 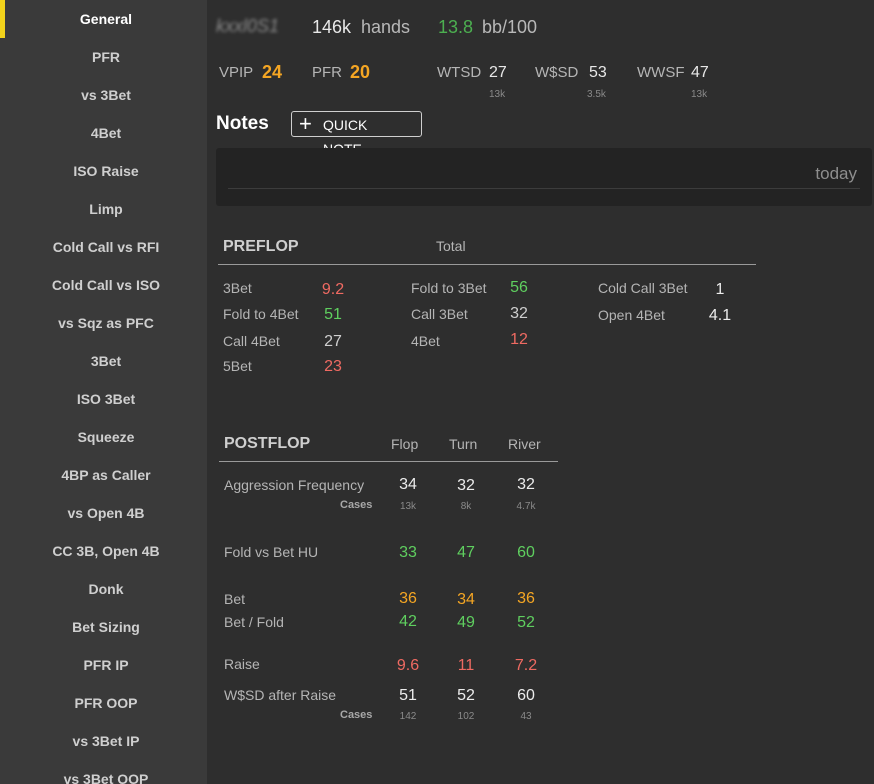 I want to click on wwsf-value: 47, so click(x=700, y=72).